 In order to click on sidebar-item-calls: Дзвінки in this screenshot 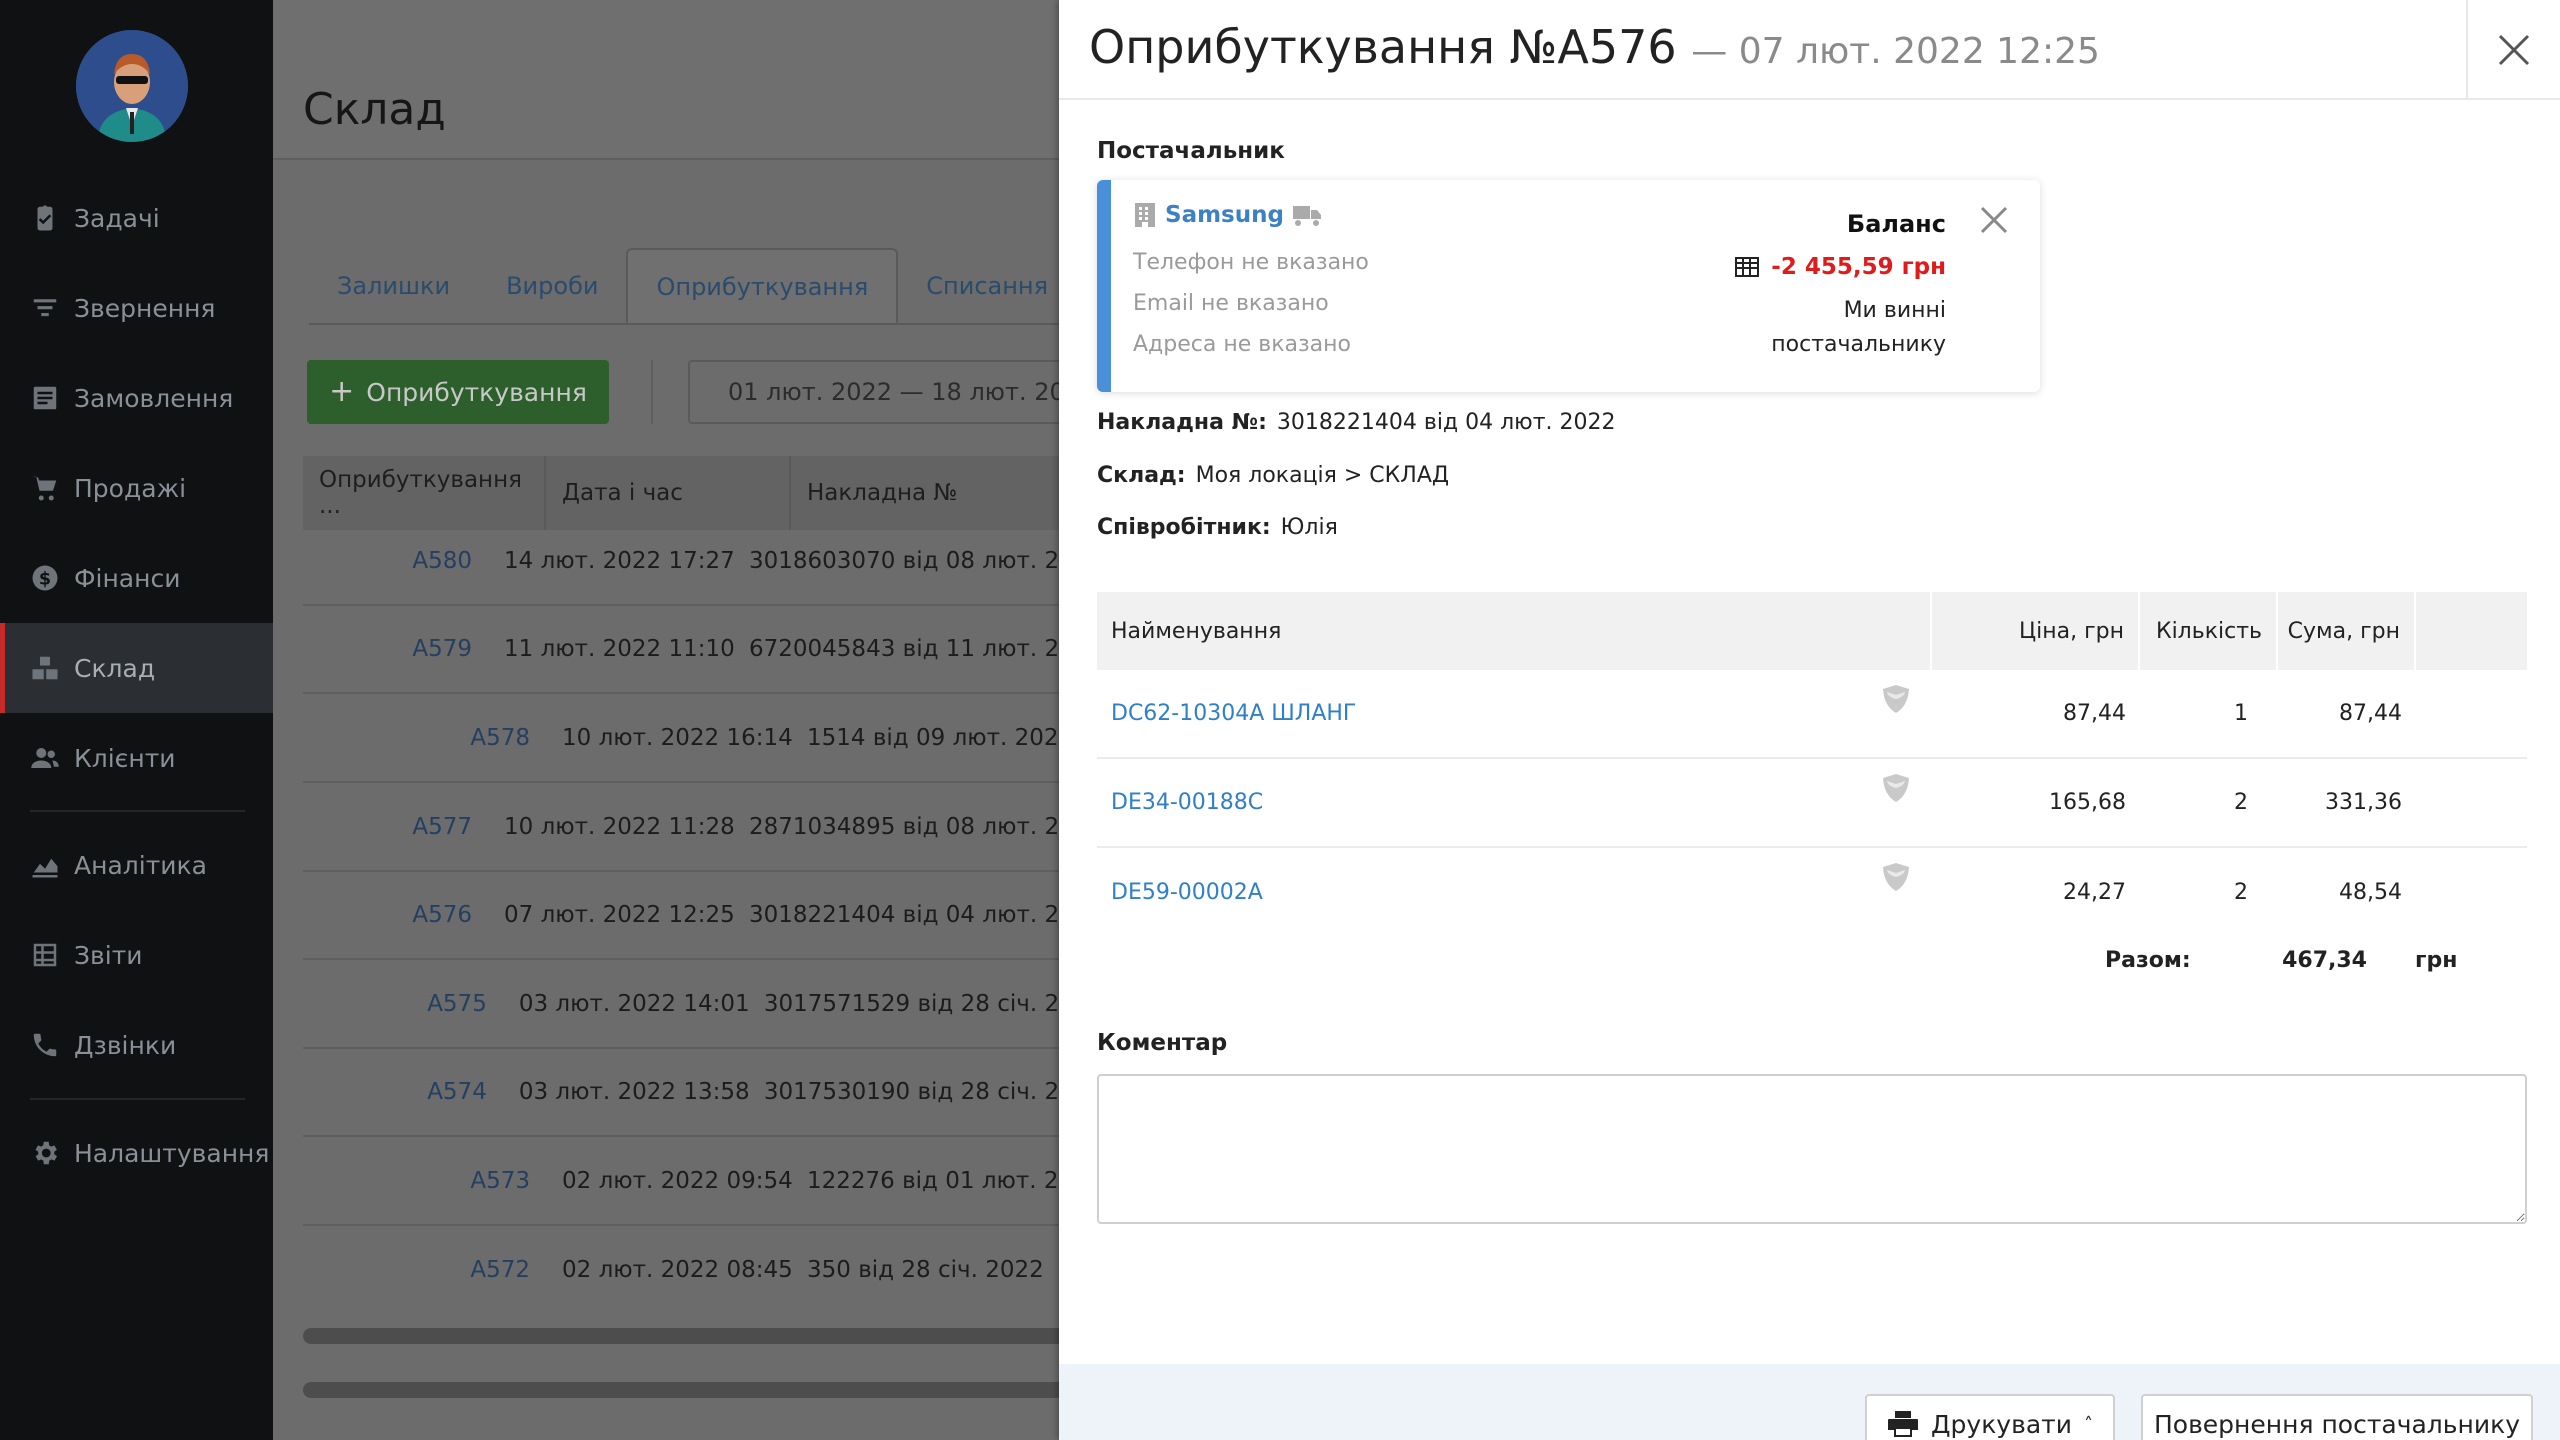, I will do `click(136, 1045)`.